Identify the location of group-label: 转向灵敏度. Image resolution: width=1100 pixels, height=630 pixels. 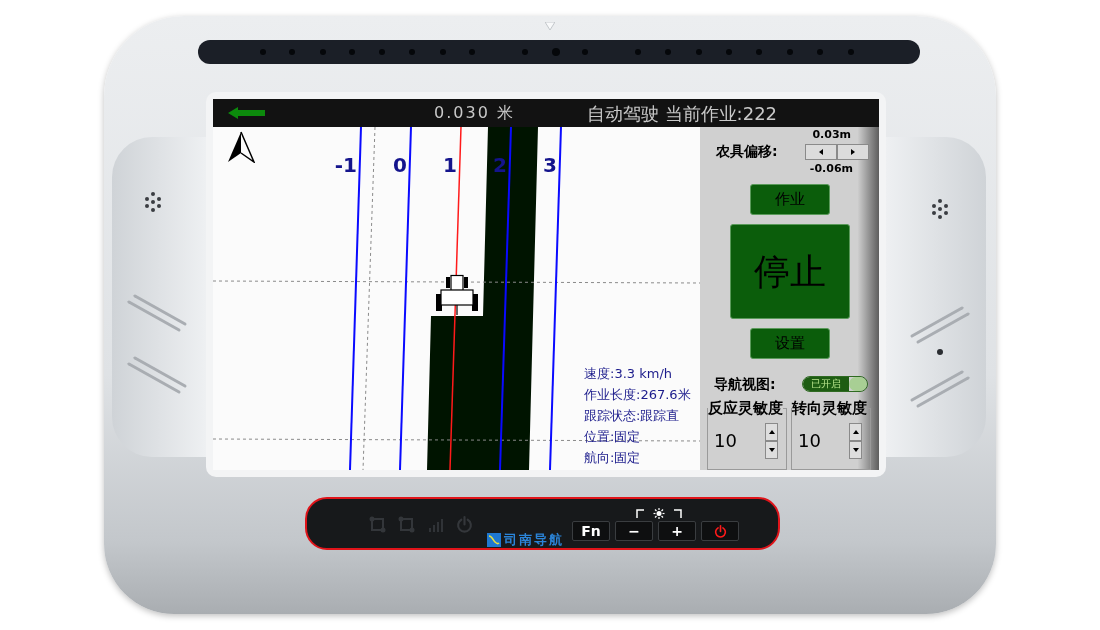
(829, 408).